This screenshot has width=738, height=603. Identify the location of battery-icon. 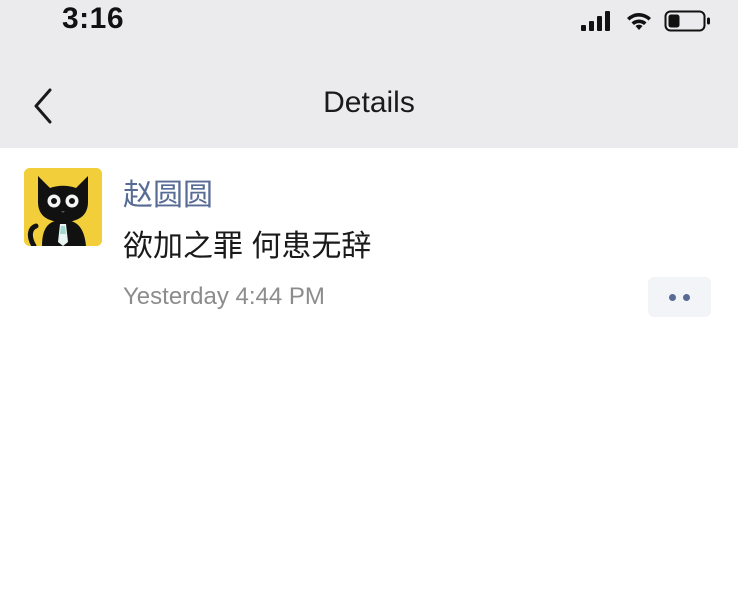
(687, 21).